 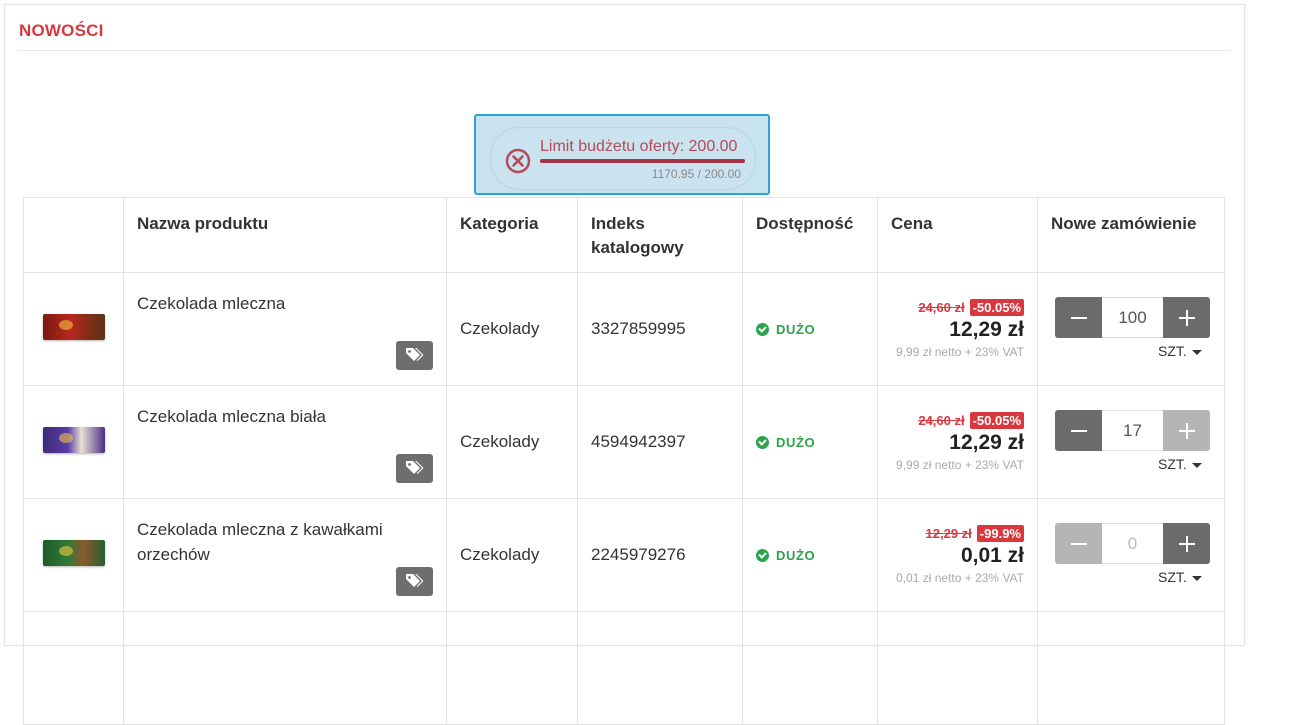 I want to click on header-product-name: Nazwa produktu, so click(x=285, y=235).